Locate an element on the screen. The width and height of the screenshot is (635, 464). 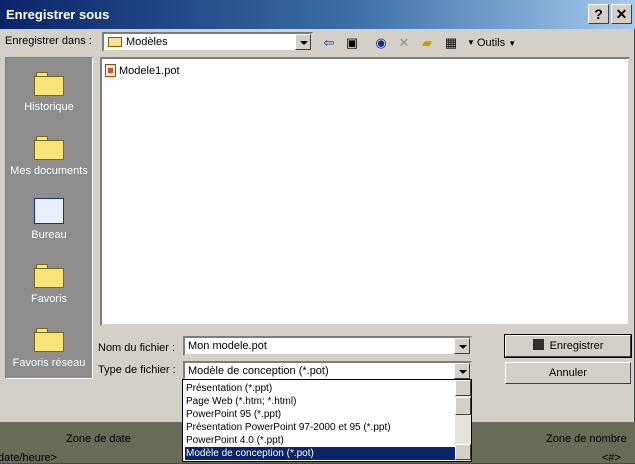
place-history: Historique is located at coordinates (49, 90).